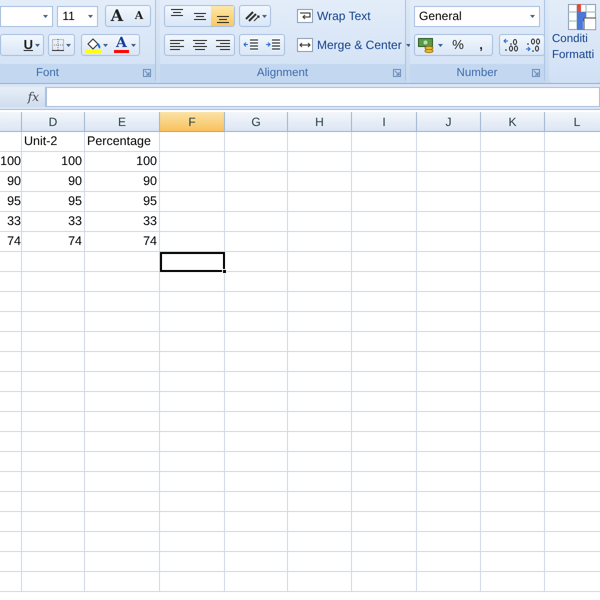 Image resolution: width=600 pixels, height=600 pixels. I want to click on insert-function-button: fx, so click(33, 97).